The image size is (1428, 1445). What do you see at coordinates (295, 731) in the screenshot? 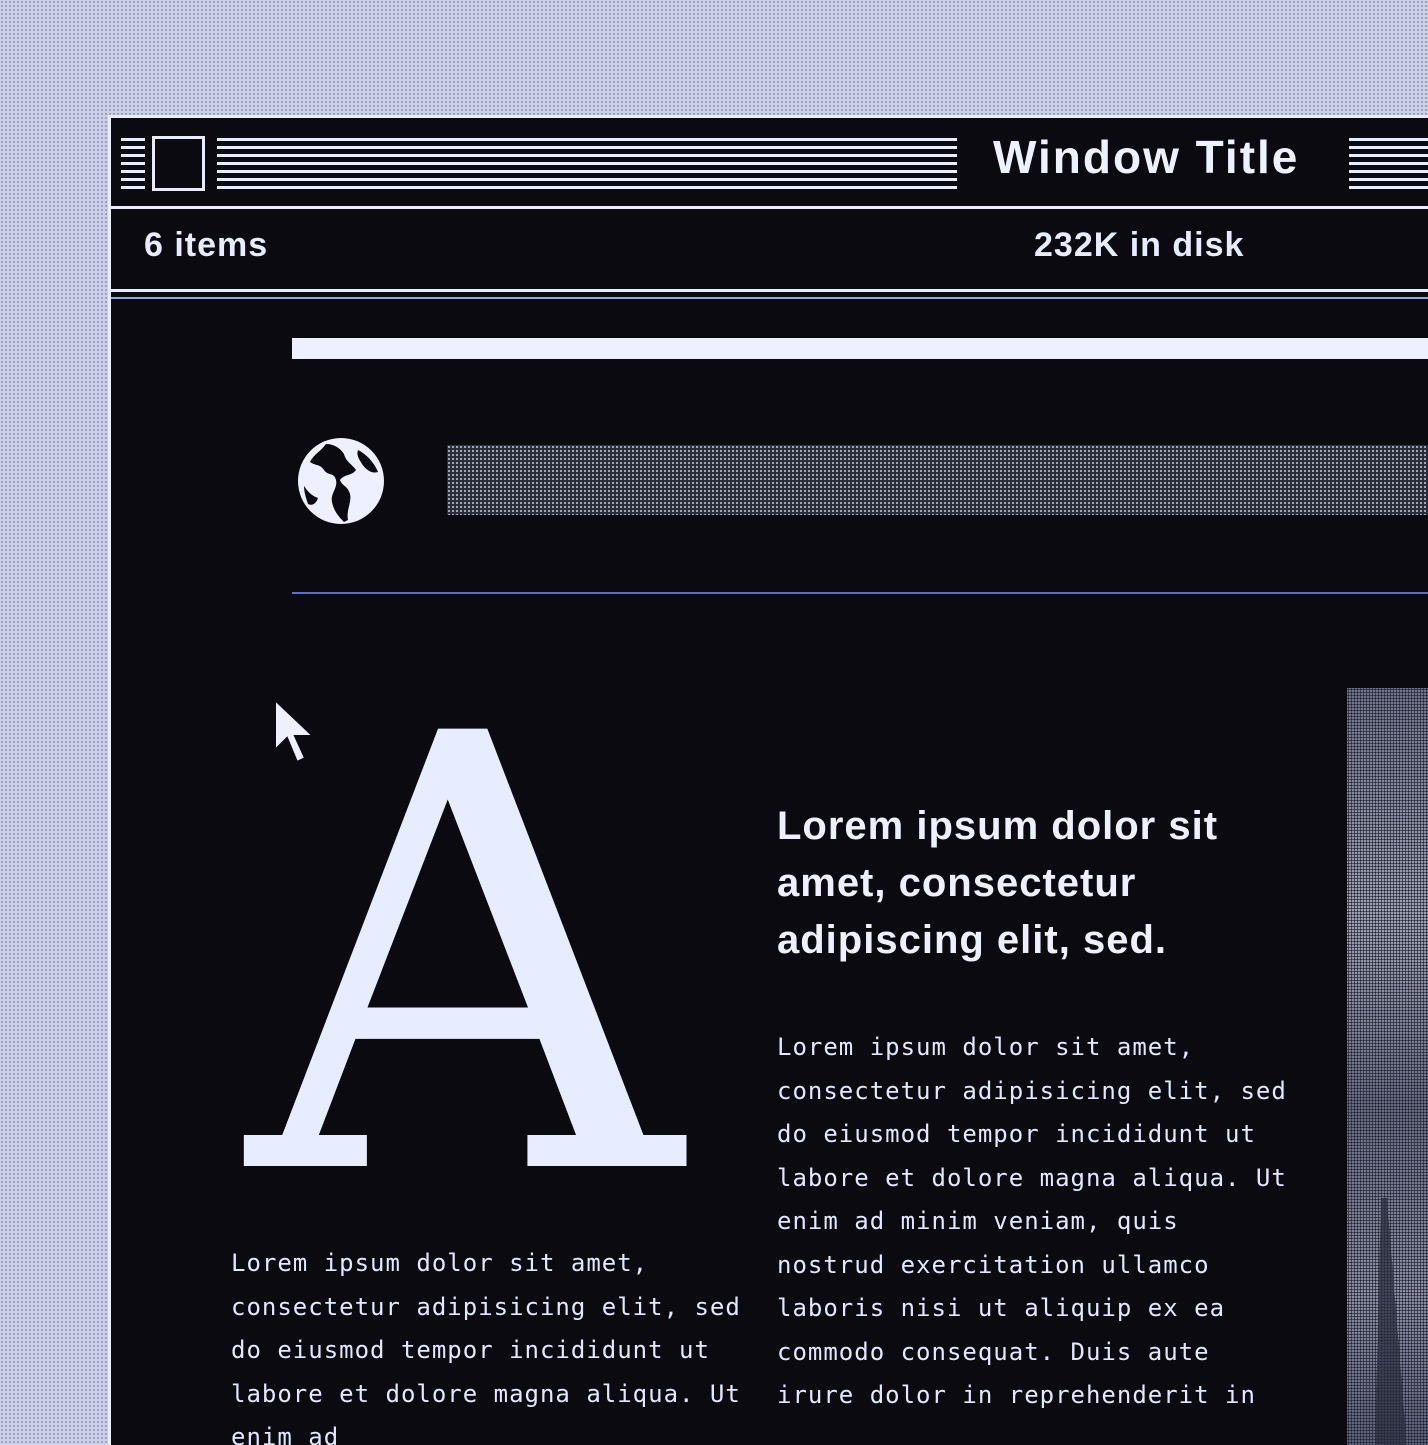
I see `arrow-cursor-icon` at bounding box center [295, 731].